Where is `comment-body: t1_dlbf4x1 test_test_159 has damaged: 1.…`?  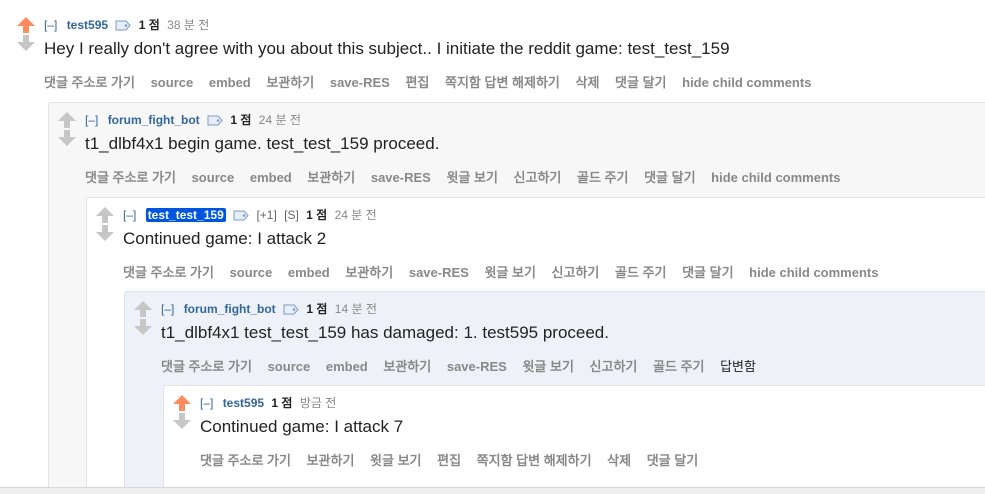 comment-body: t1_dlbf4x1 test_test_159 has damaged: 1.… is located at coordinates (385, 332).